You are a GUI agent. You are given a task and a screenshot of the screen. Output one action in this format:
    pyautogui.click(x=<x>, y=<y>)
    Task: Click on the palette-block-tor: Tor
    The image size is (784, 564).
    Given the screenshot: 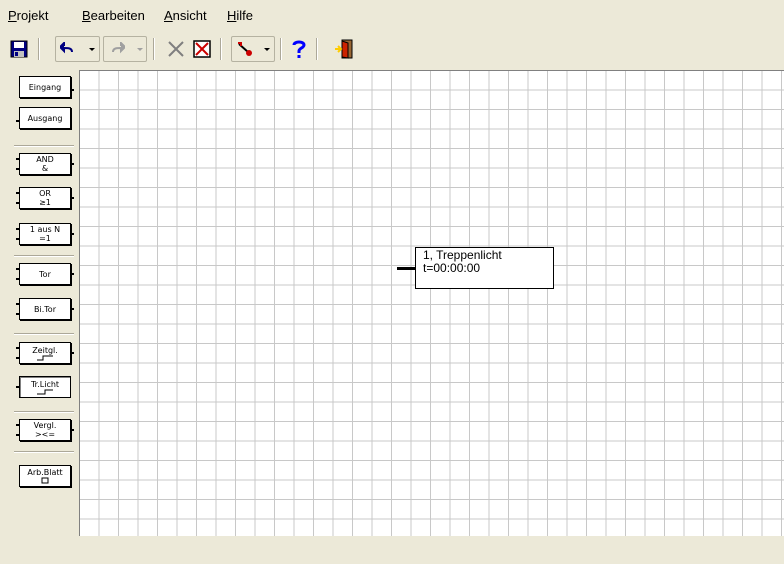 What is the action you would take?
    pyautogui.click(x=45, y=274)
    